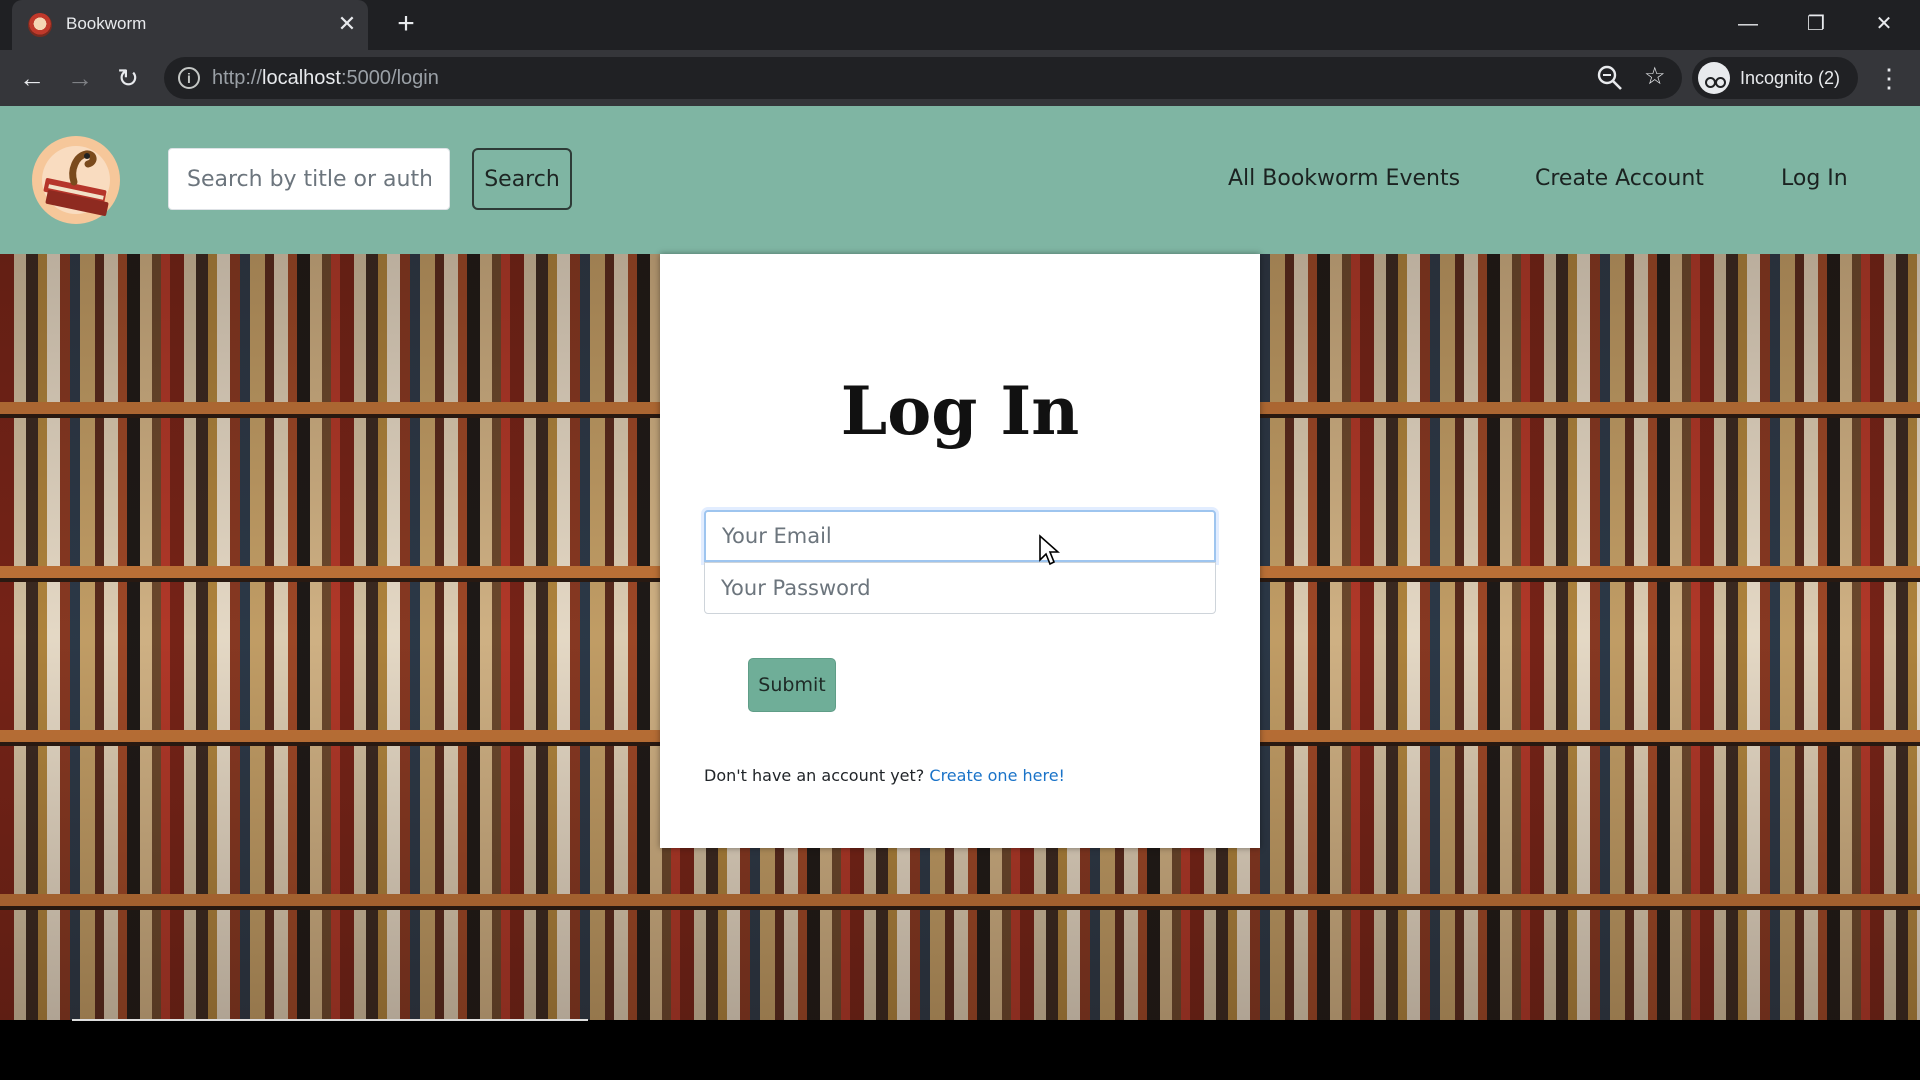 This screenshot has height=1080, width=1920. What do you see at coordinates (1619, 178) in the screenshot?
I see `nav-link-create-account: Create Account` at bounding box center [1619, 178].